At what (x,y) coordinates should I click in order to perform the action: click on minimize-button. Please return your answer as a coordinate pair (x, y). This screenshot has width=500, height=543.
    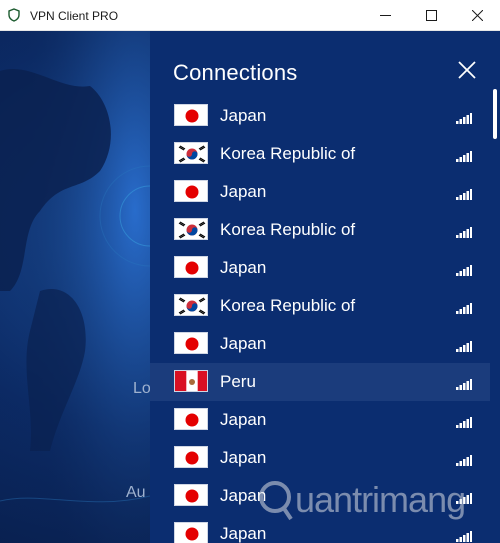
    Looking at the image, I should click on (385, 15).